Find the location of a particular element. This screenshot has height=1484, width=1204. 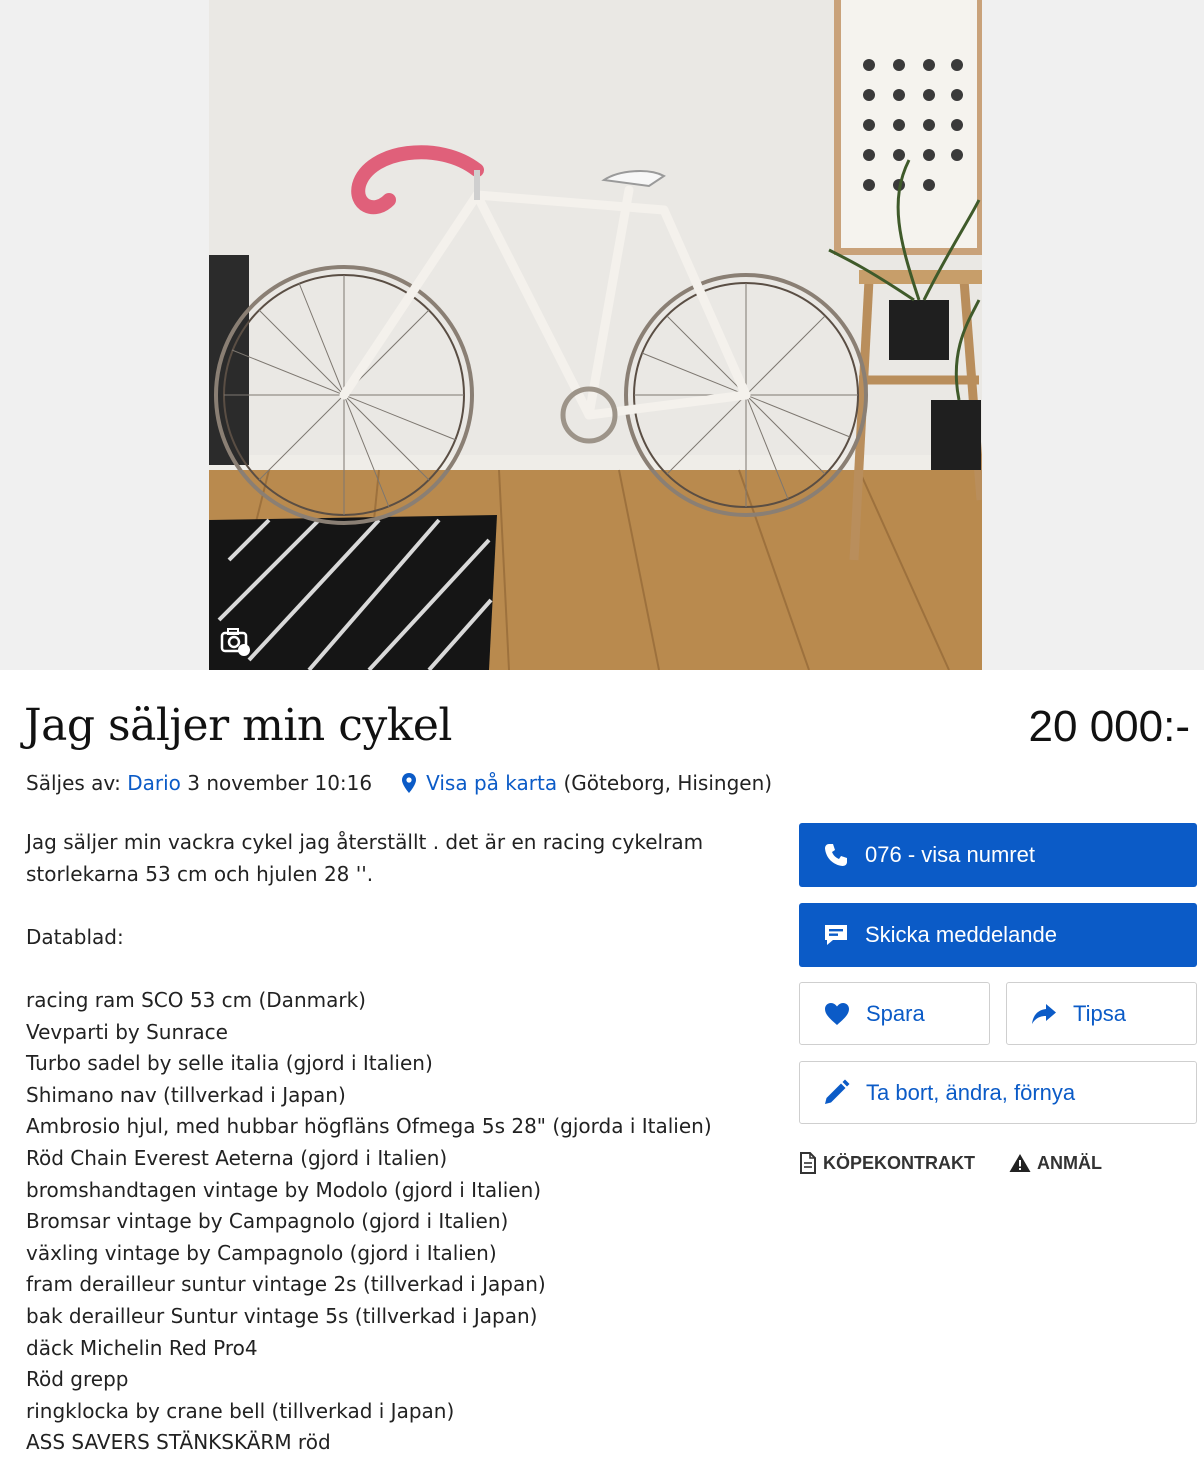

save-label: Spara is located at coordinates (895, 1013).